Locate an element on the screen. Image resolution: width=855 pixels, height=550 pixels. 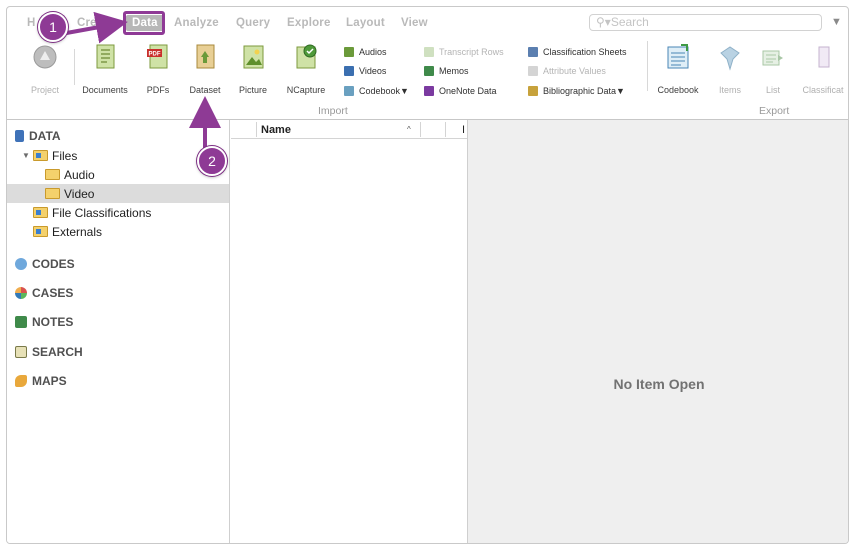
memo-icon is located at coordinates (429, 71).